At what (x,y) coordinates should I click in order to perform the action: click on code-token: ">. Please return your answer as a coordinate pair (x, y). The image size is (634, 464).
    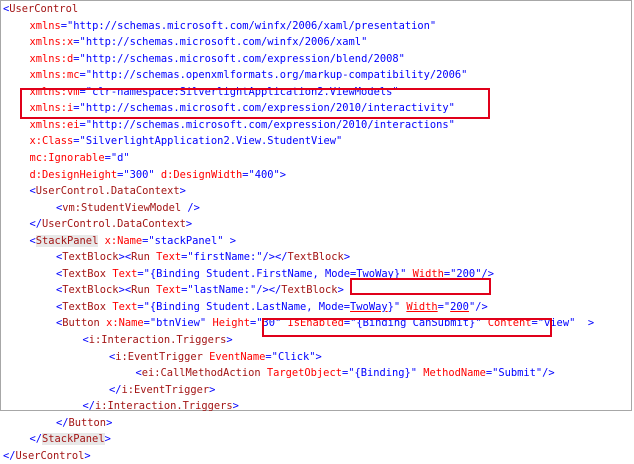
    Looking at the image, I should click on (315, 356).